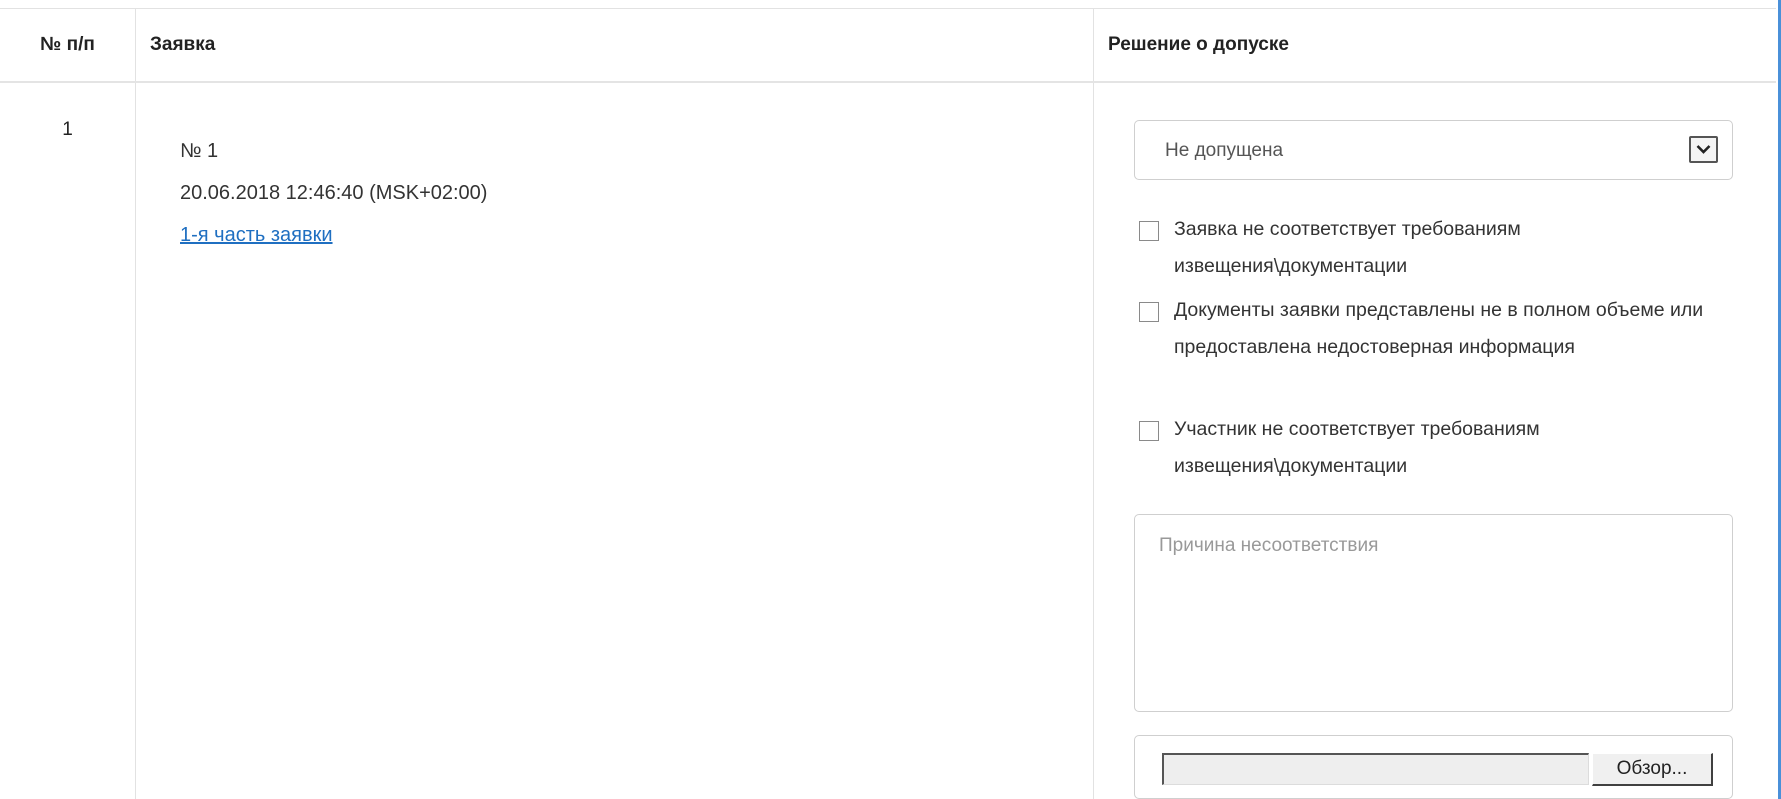 This screenshot has width=1781, height=799. What do you see at coordinates (1149, 231) in the screenshot?
I see `checkbox-requirements` at bounding box center [1149, 231].